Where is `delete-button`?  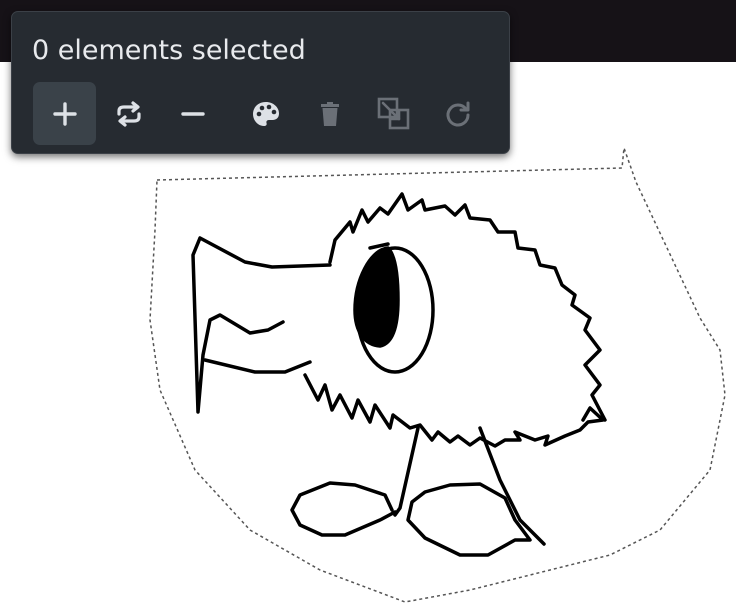
delete-button is located at coordinates (329, 113).